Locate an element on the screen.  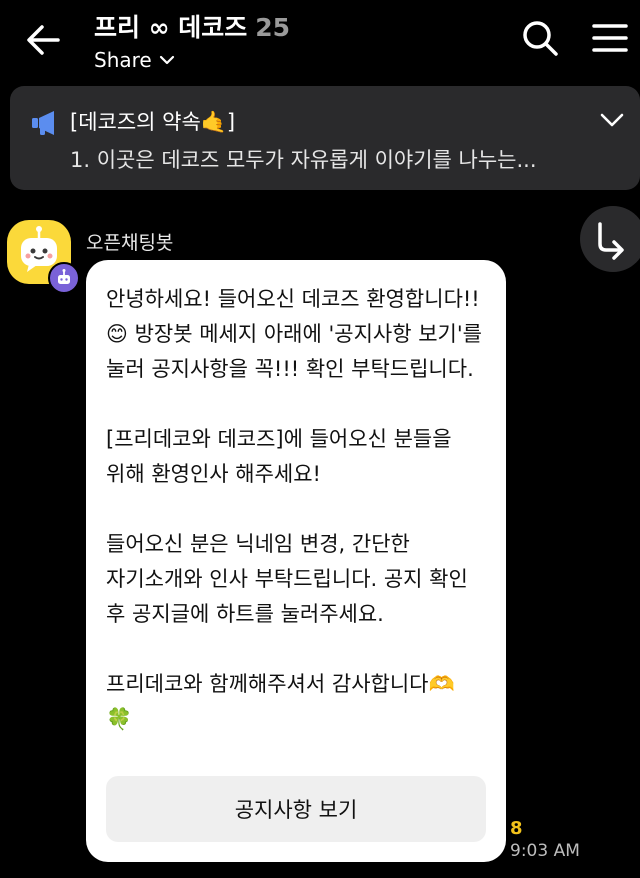
forward-arrow-icon is located at coordinates (611, 241).